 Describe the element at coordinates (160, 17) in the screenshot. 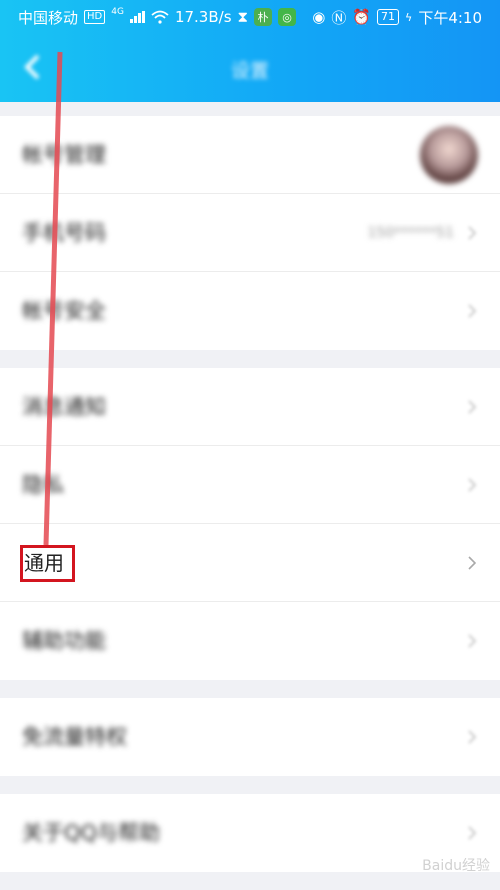

I see `wifi-icon` at that location.